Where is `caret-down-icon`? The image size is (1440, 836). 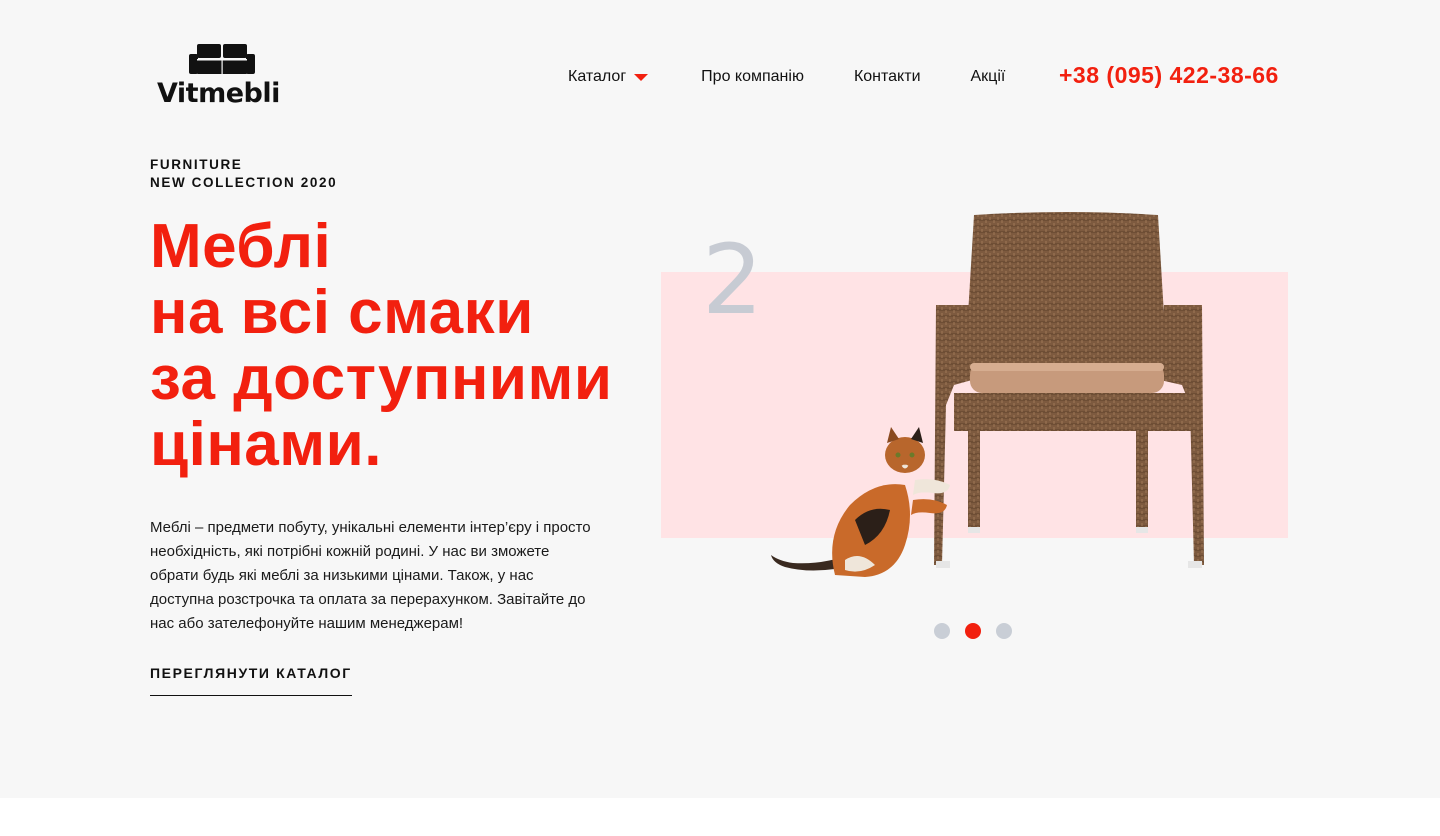 caret-down-icon is located at coordinates (641, 77).